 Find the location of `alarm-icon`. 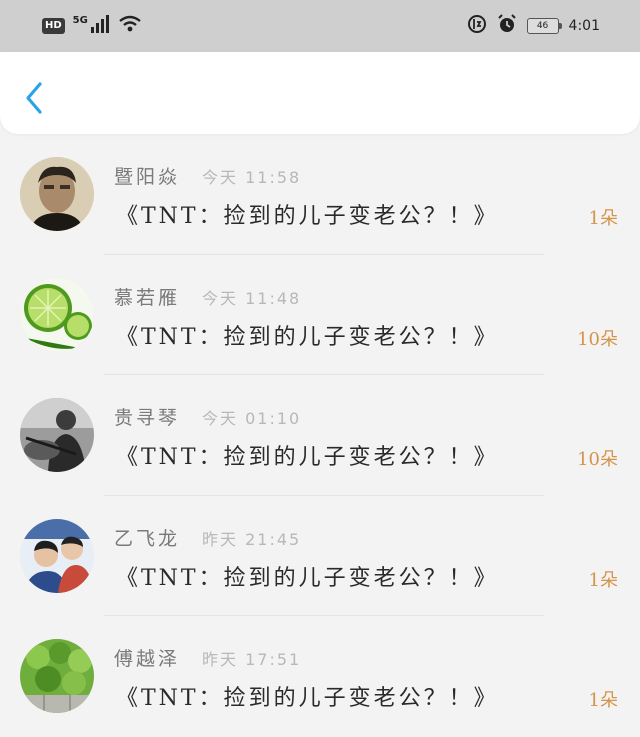

alarm-icon is located at coordinates (507, 26).